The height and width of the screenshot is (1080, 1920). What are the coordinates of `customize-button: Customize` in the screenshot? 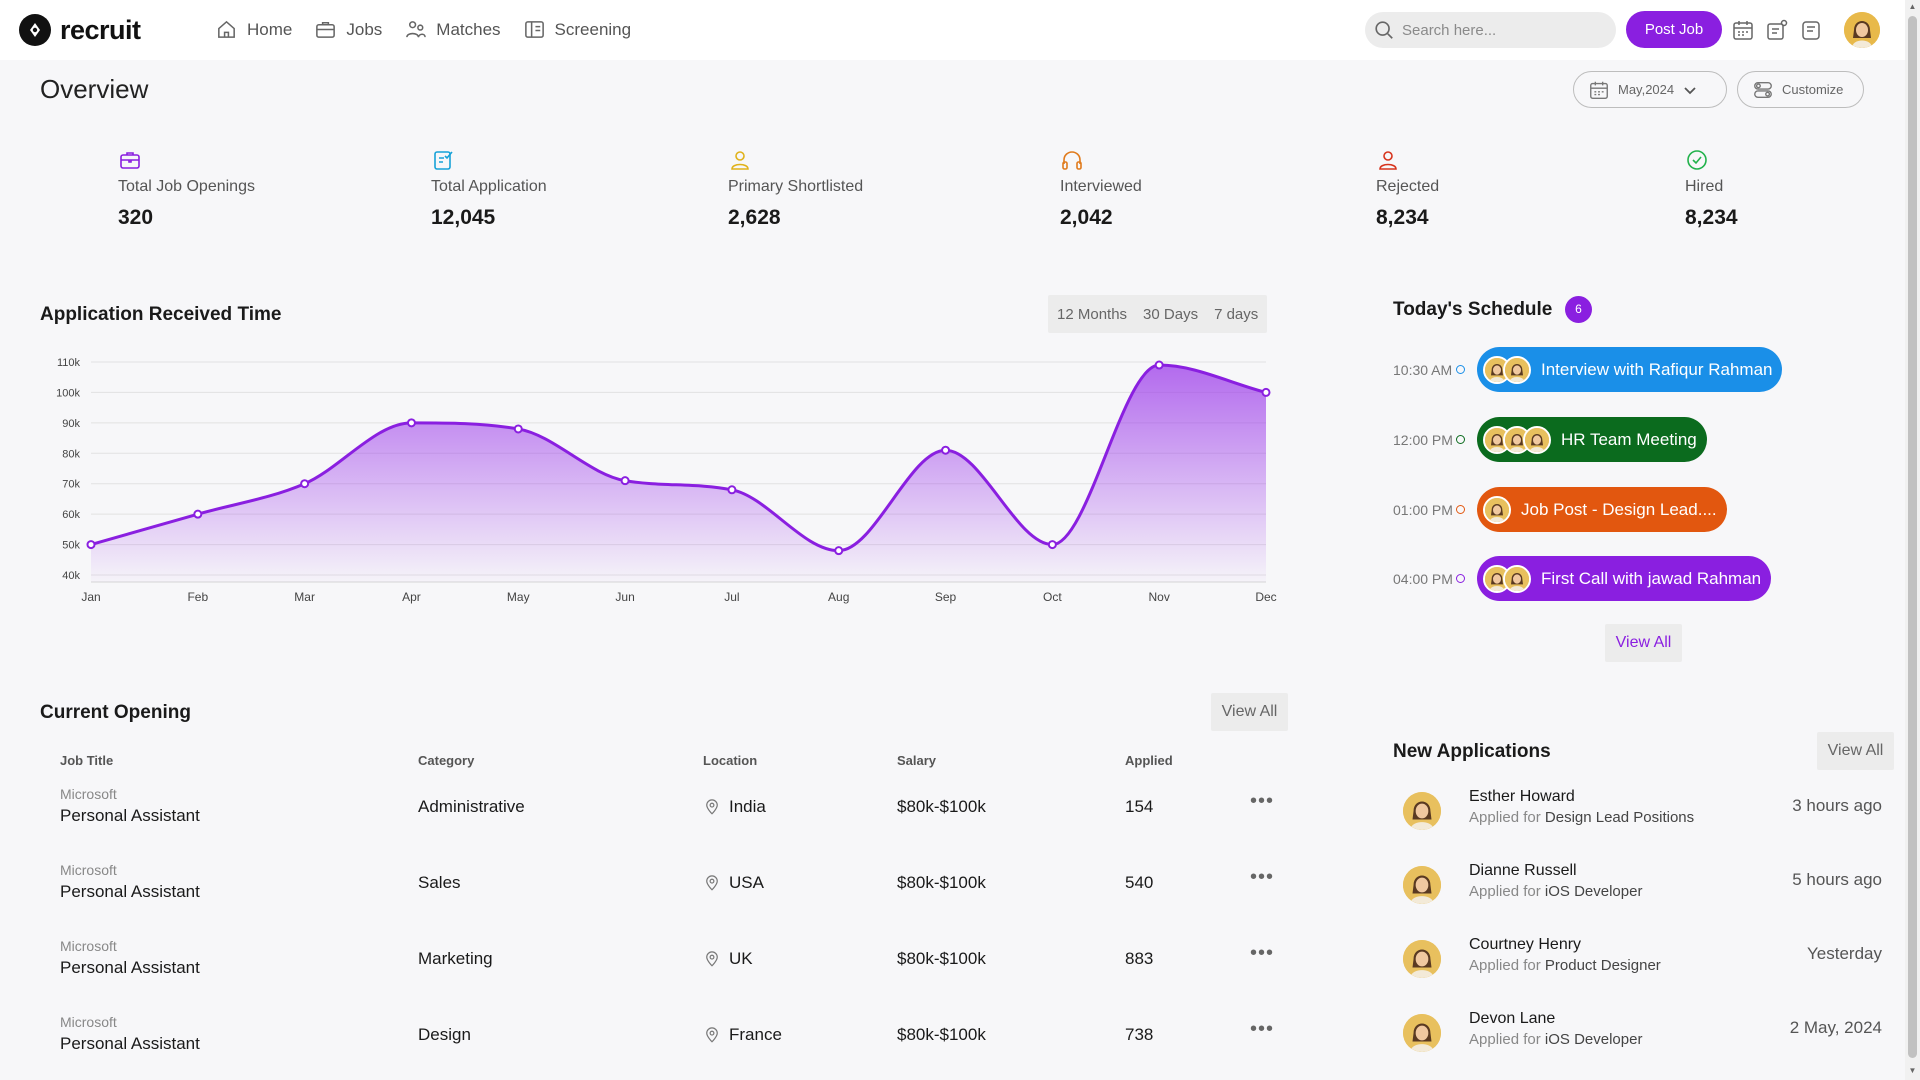 It's located at (1800, 89).